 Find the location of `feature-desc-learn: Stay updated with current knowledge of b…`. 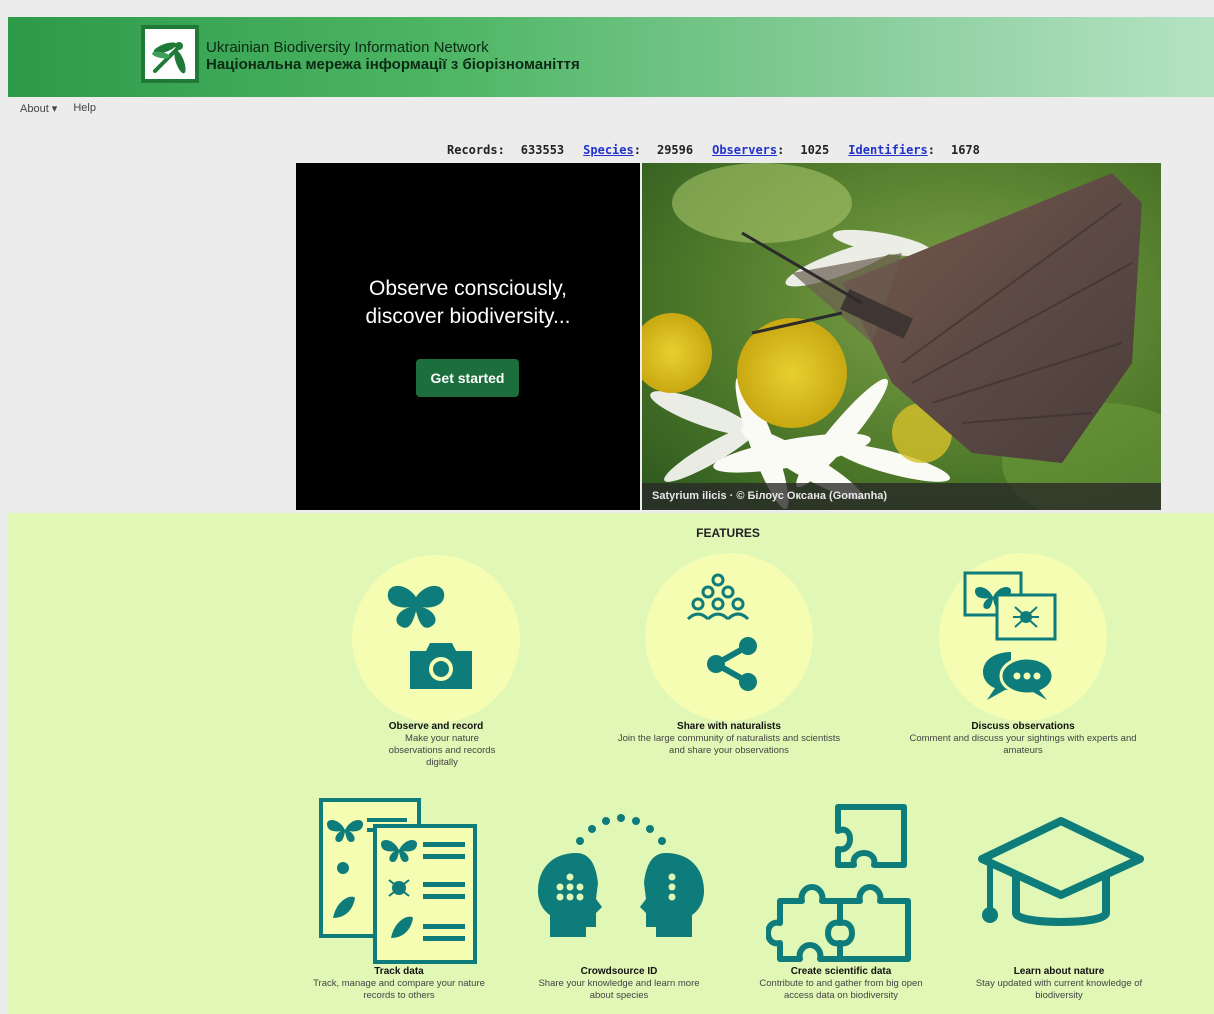

feature-desc-learn: Stay updated with current knowledge of b… is located at coordinates (1059, 989).